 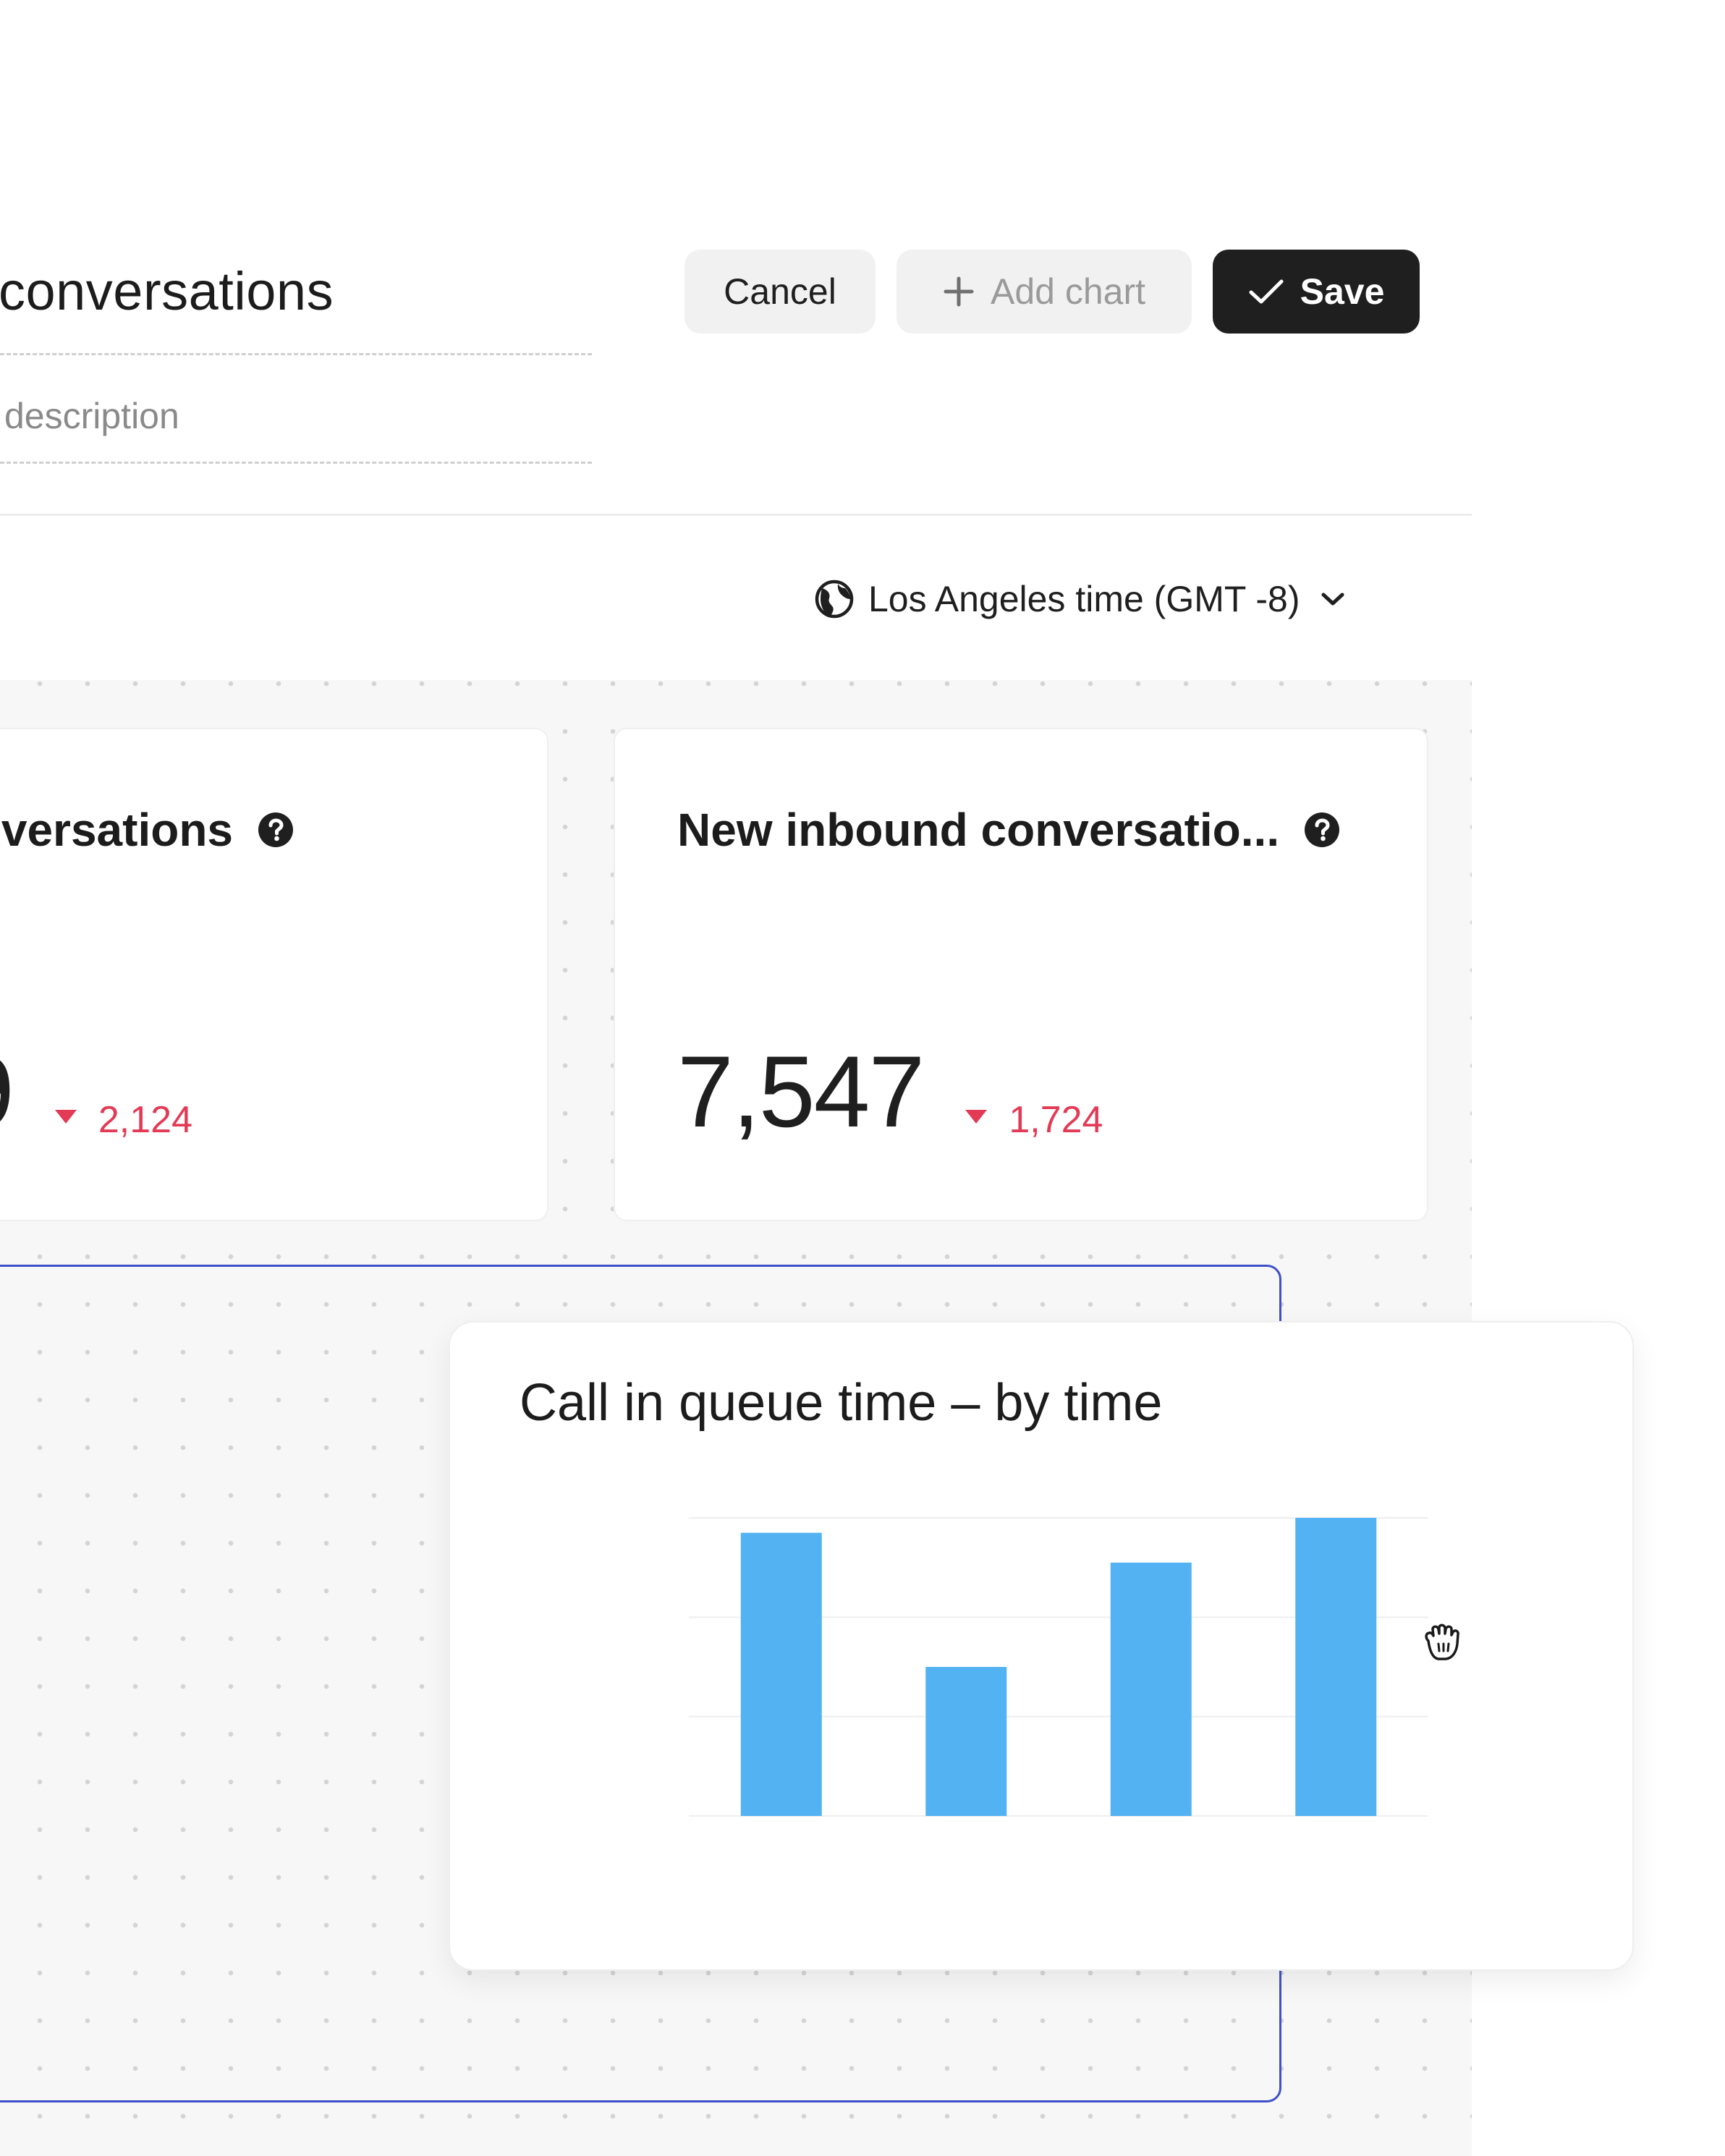 What do you see at coordinates (296, 354) in the screenshot?
I see `title-underline` at bounding box center [296, 354].